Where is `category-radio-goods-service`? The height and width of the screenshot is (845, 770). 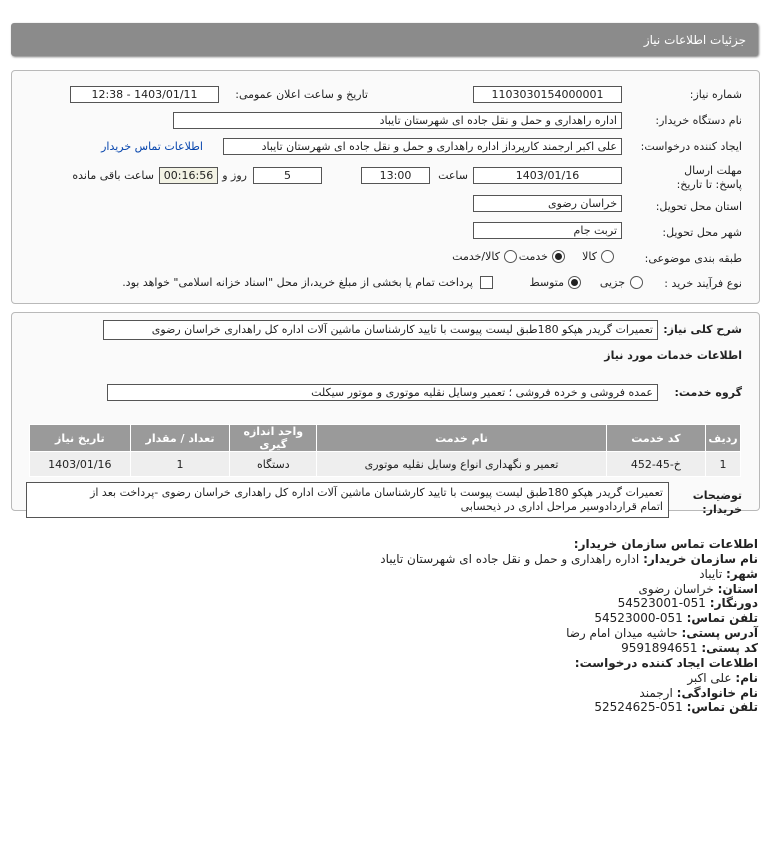 category-radio-goods-service is located at coordinates (510, 256).